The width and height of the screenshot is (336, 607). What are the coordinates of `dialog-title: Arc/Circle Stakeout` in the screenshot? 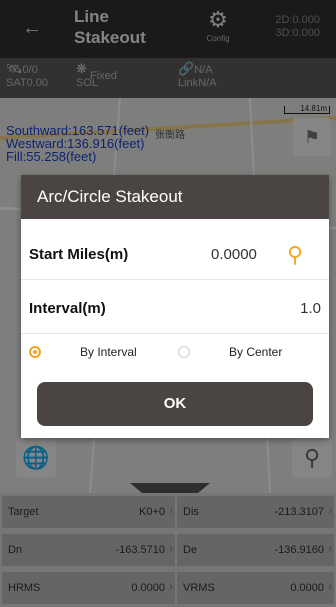 It's located at (175, 197).